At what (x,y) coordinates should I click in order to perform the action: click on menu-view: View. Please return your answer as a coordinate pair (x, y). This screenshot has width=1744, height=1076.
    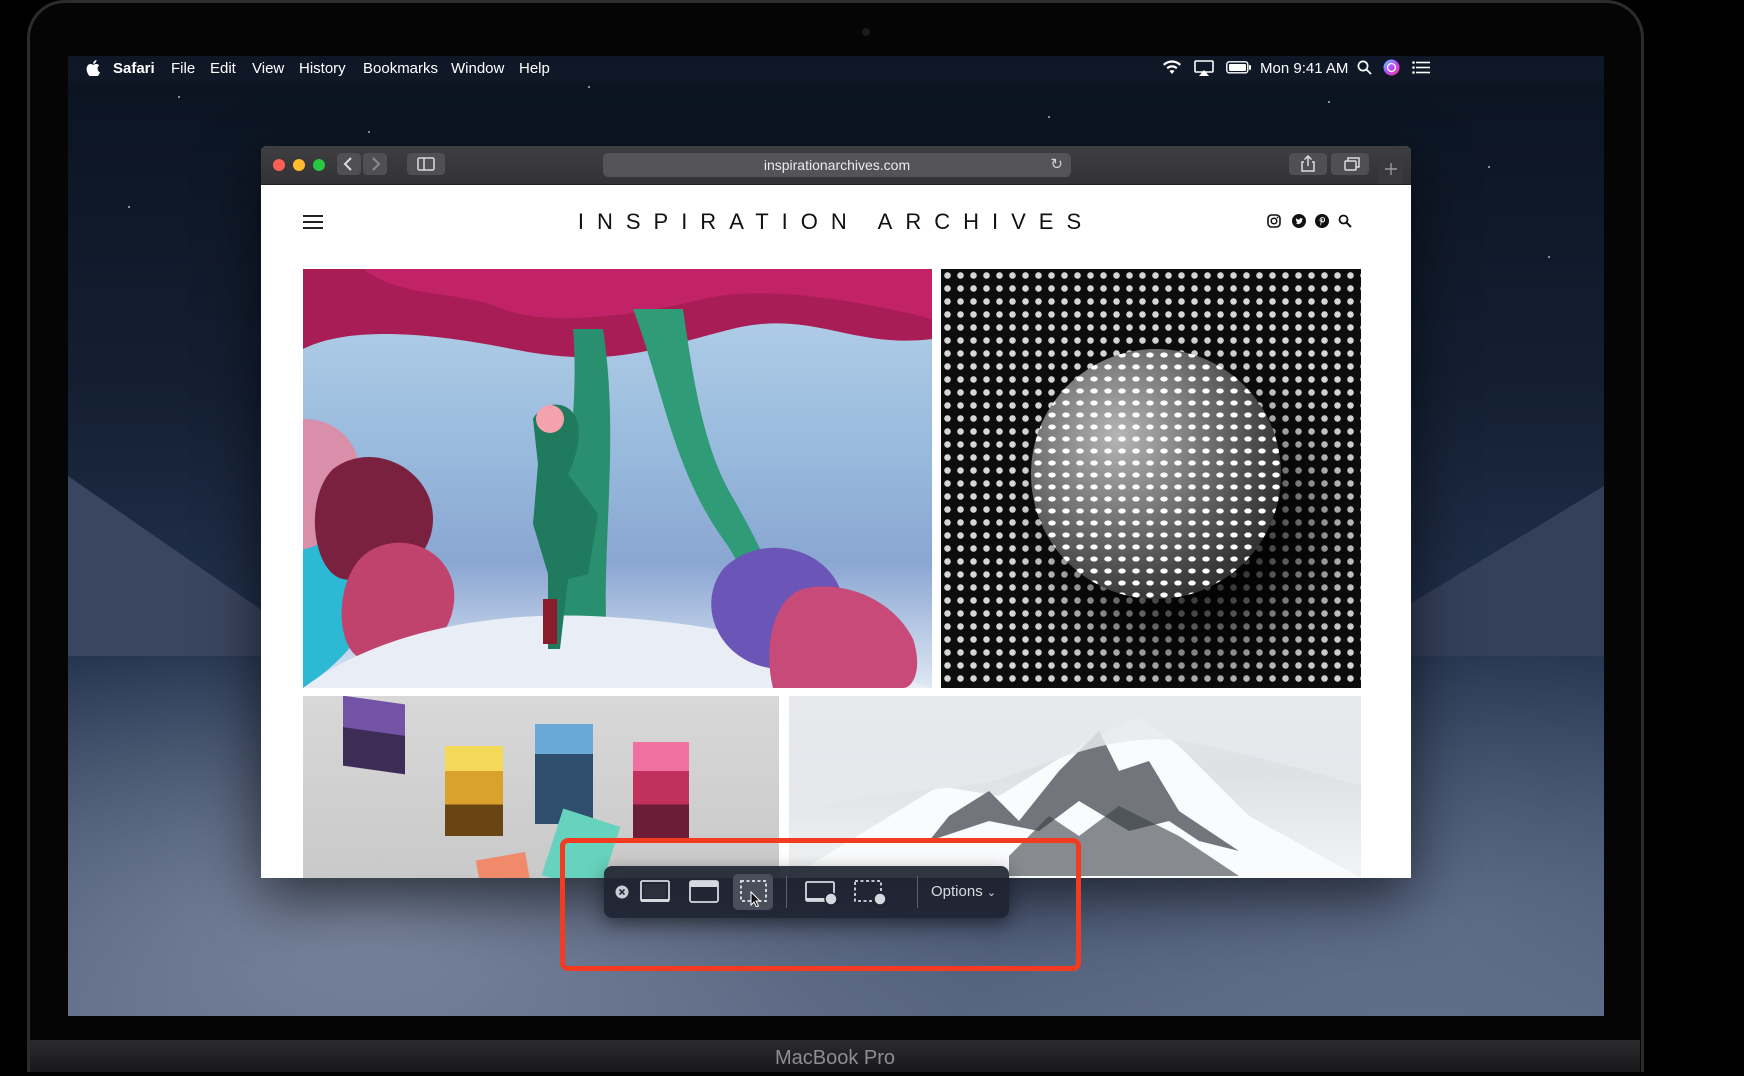
    Looking at the image, I should click on (268, 69).